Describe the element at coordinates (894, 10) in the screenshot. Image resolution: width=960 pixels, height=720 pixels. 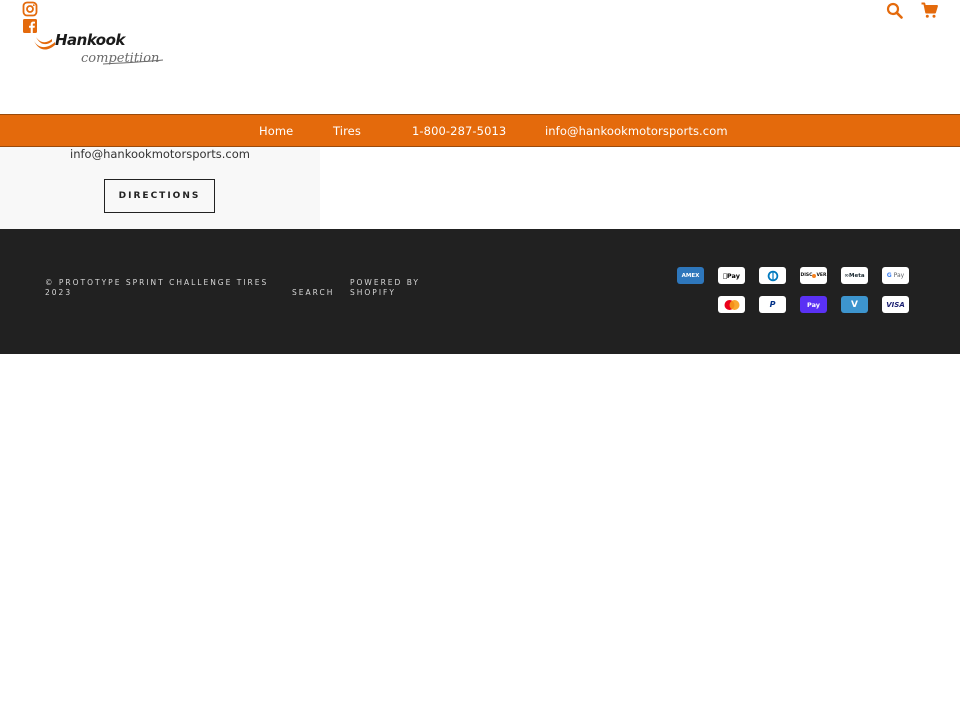
I see `search-icon` at that location.